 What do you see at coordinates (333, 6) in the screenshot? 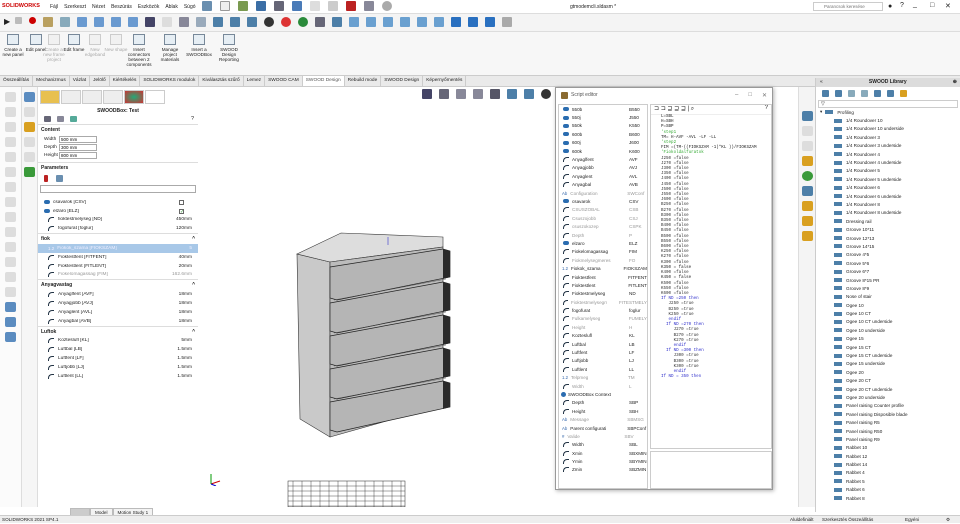
I see `select-icon` at bounding box center [333, 6].